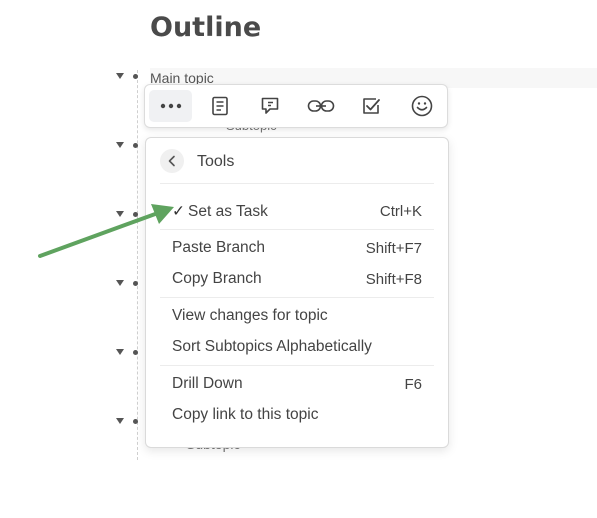 The height and width of the screenshot is (518, 597). What do you see at coordinates (106, 231) in the screenshot?
I see `annotation-arrow` at bounding box center [106, 231].